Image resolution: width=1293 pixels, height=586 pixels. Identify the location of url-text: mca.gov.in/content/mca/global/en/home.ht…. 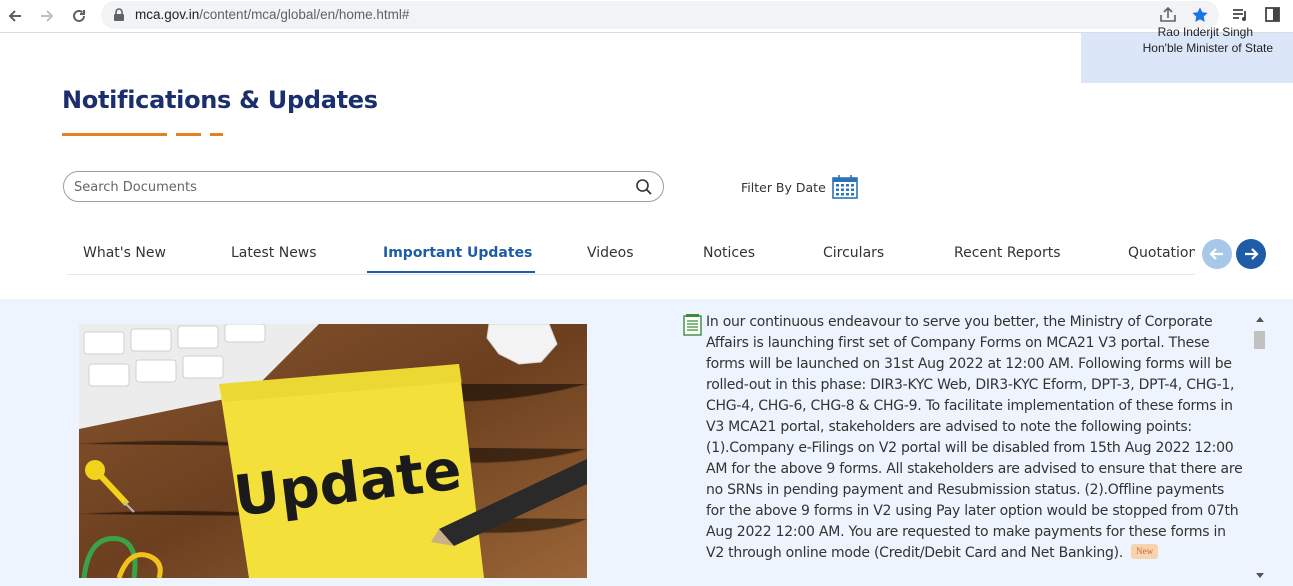
(272, 14).